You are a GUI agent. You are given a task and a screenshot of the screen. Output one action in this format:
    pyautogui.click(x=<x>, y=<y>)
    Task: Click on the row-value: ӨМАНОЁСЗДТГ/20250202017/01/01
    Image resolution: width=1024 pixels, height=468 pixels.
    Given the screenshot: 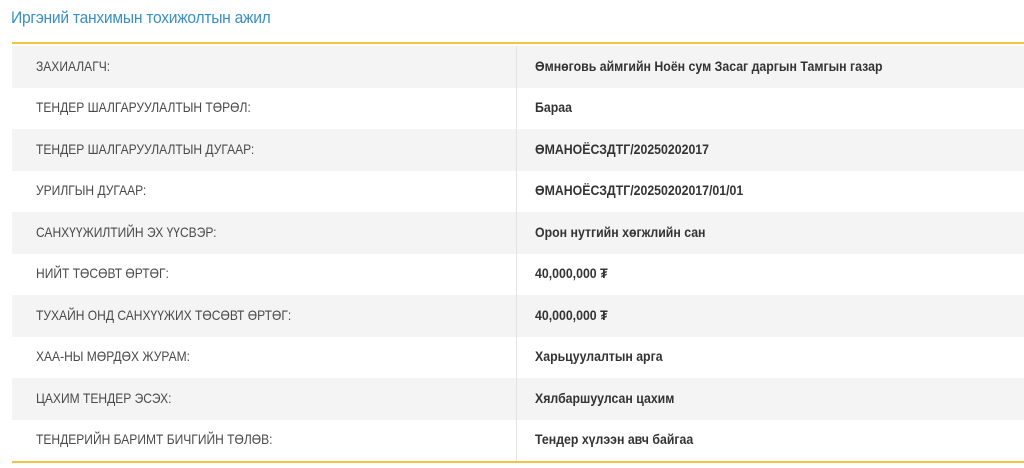 What is the action you would take?
    pyautogui.click(x=639, y=190)
    